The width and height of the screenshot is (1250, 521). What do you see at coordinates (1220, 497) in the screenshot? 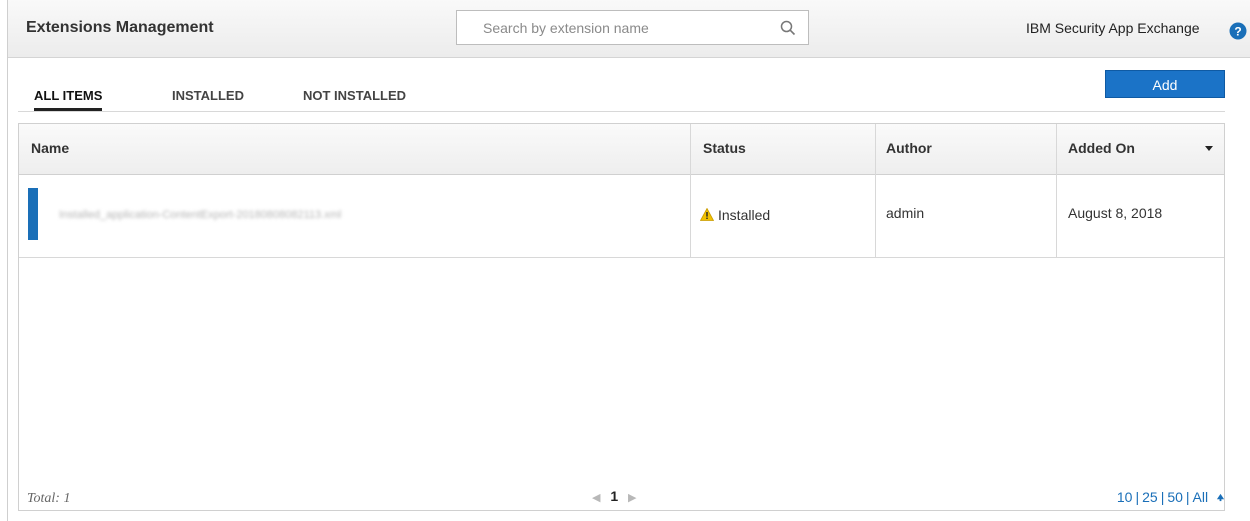
I see `arrow-up-icon` at bounding box center [1220, 497].